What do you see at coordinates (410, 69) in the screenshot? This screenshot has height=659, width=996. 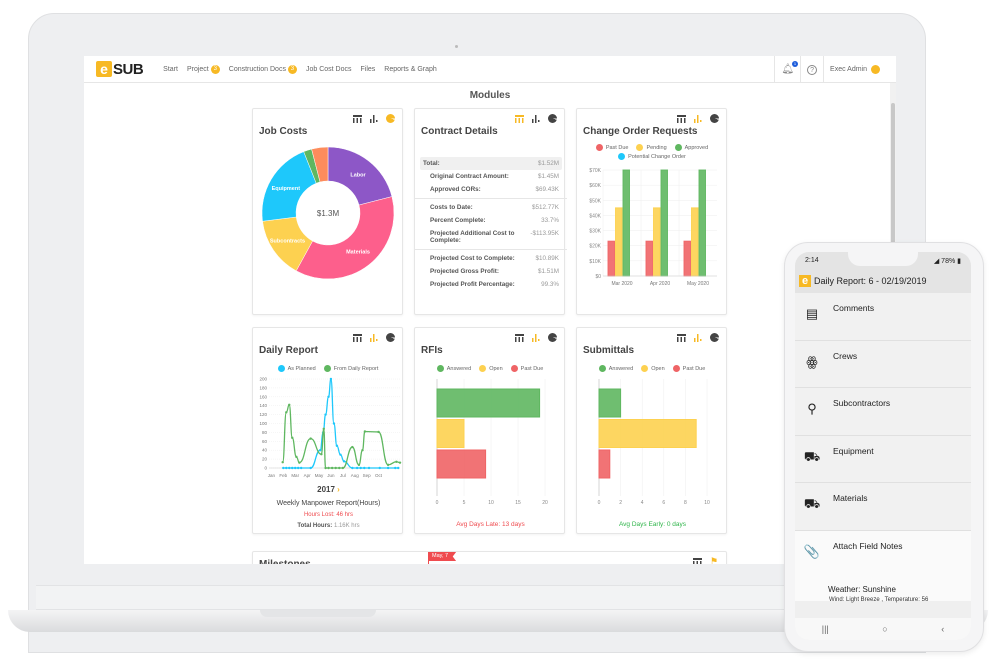 I see `nav-reports-graph: Reports & Graph` at bounding box center [410, 69].